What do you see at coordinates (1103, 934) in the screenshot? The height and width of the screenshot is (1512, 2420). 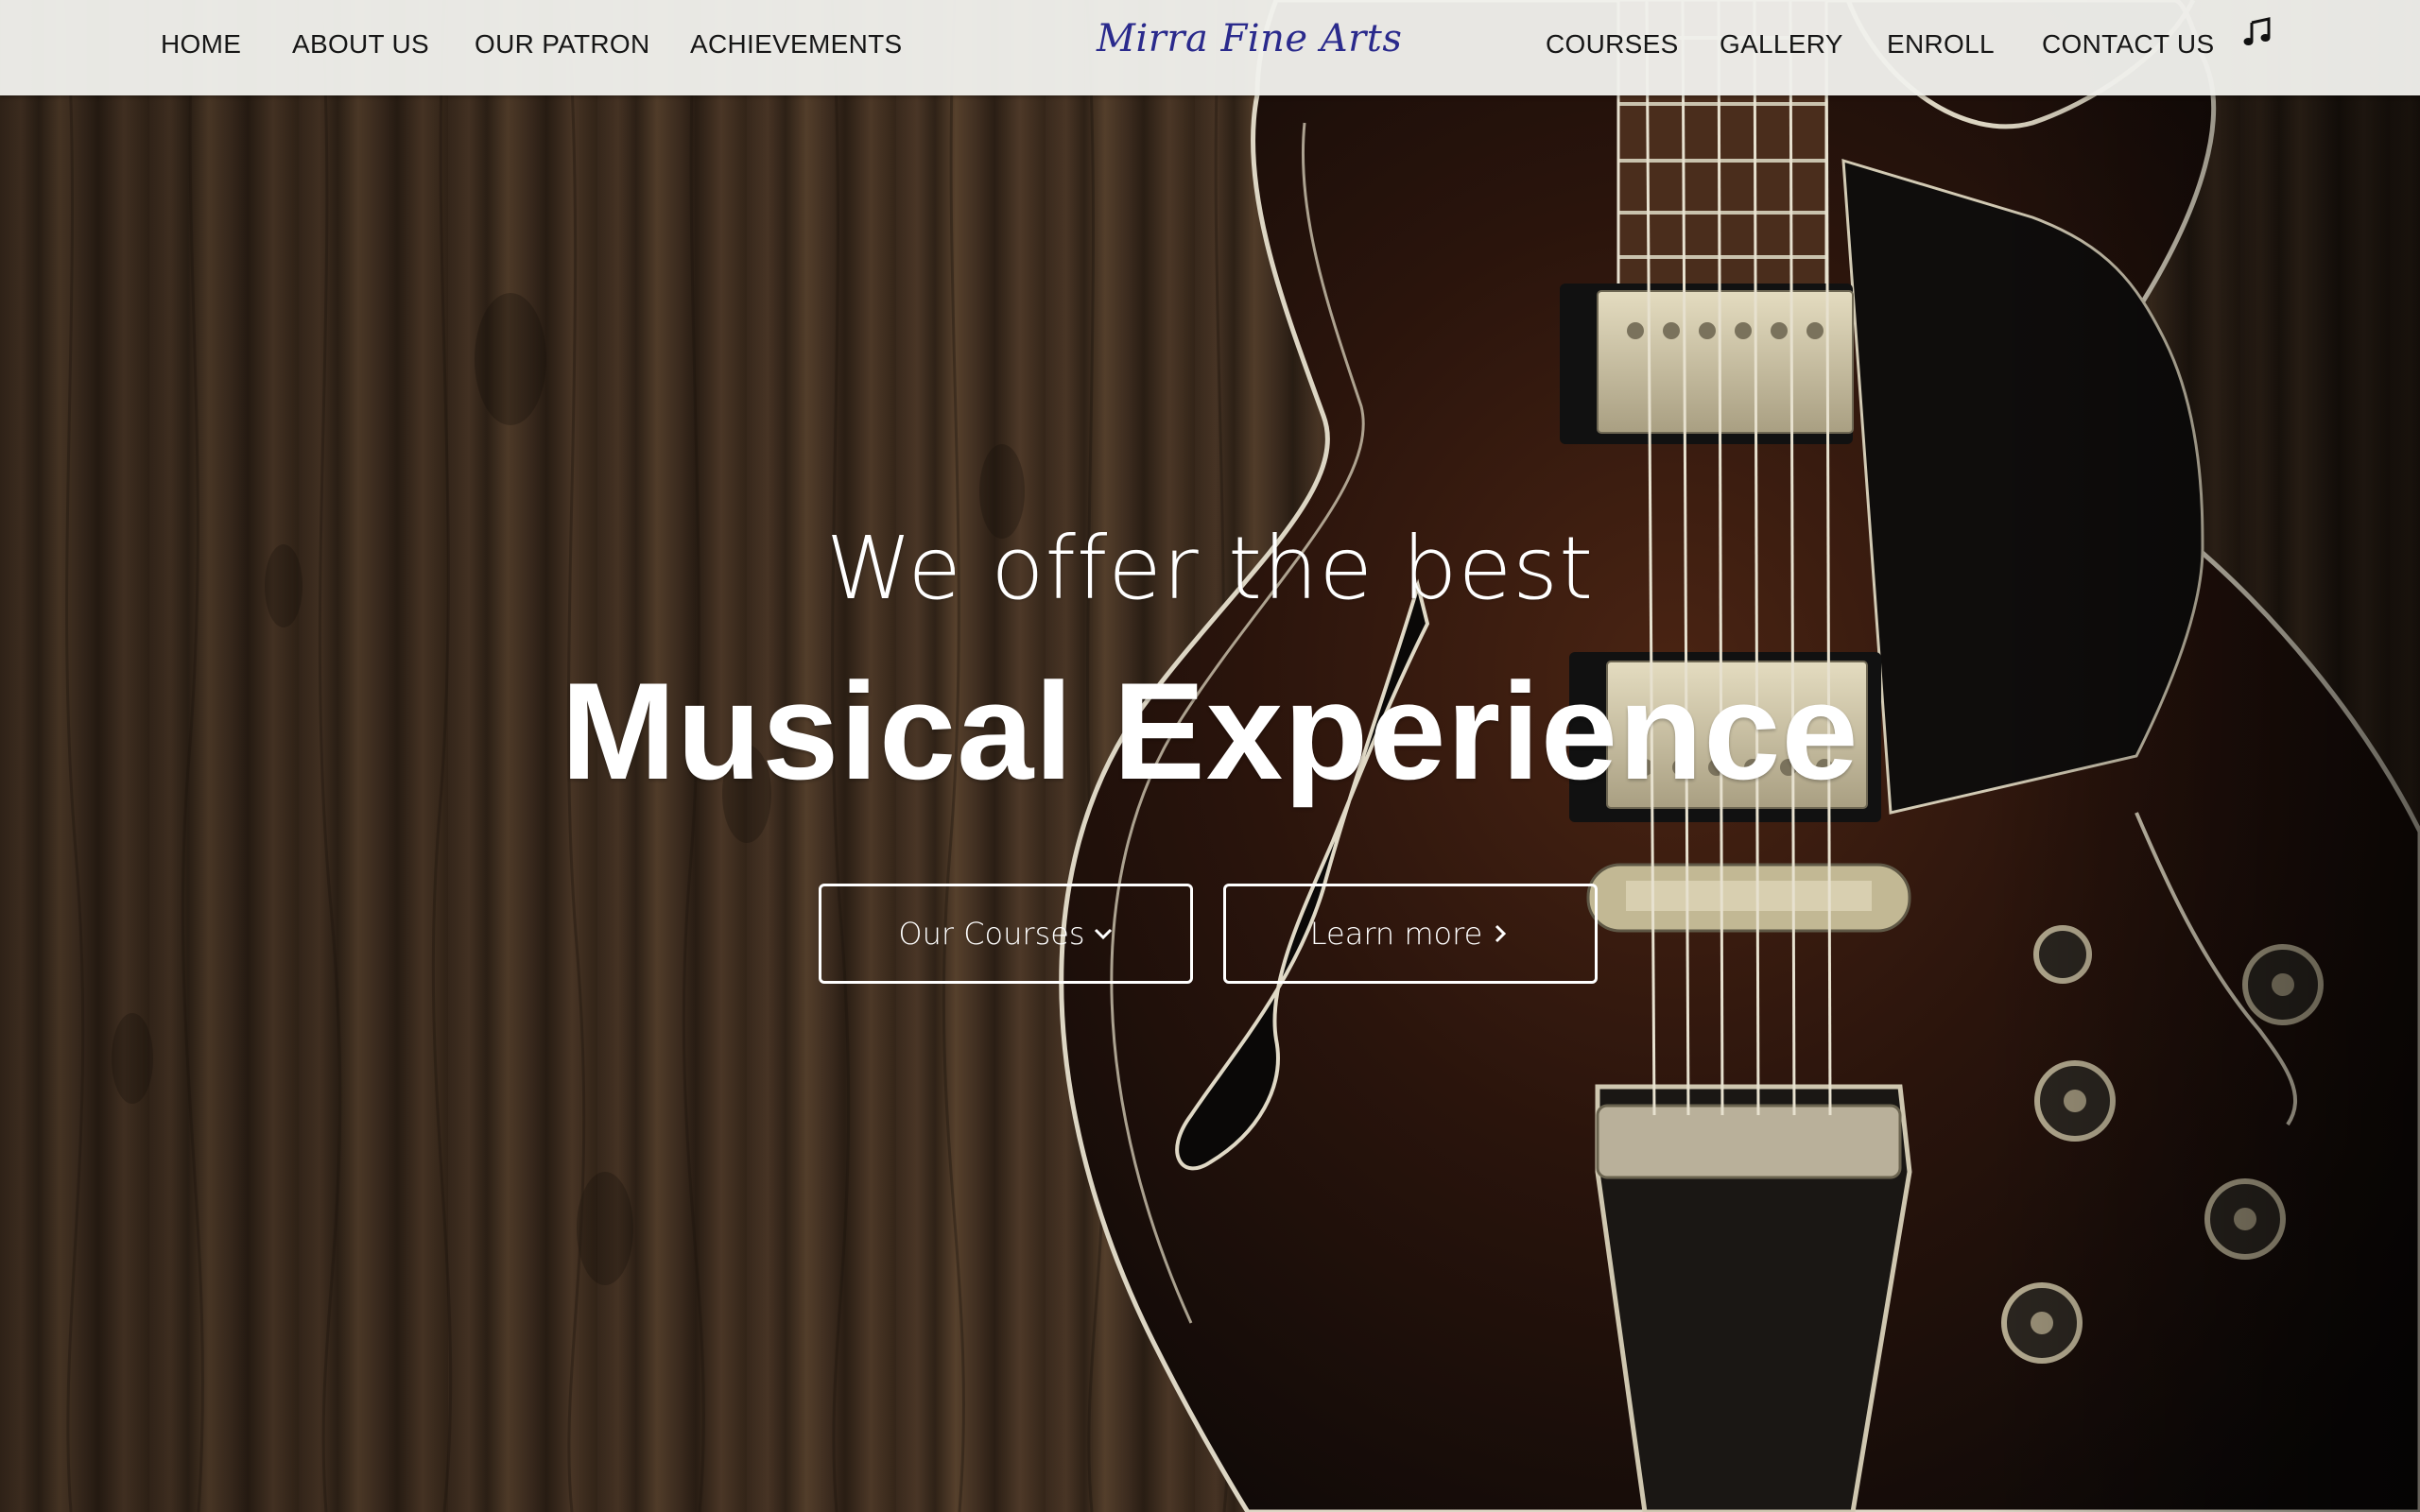 I see `chevron-down-icon` at bounding box center [1103, 934].